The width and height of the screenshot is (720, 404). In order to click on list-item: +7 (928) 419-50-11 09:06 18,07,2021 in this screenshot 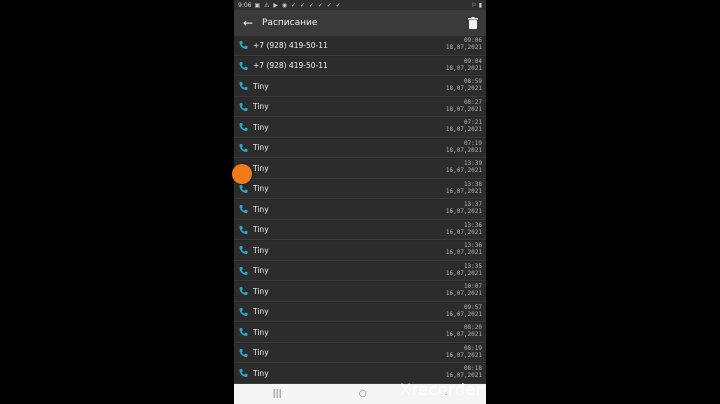, I will do `click(360, 46)`.